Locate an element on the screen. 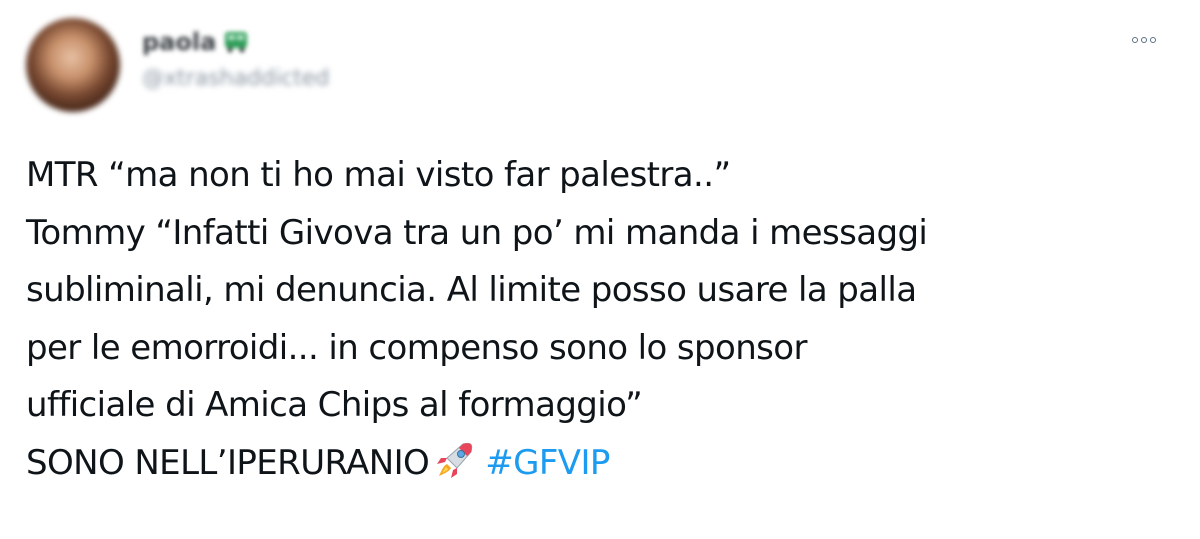  display-name-row: paola is located at coordinates (235, 42).